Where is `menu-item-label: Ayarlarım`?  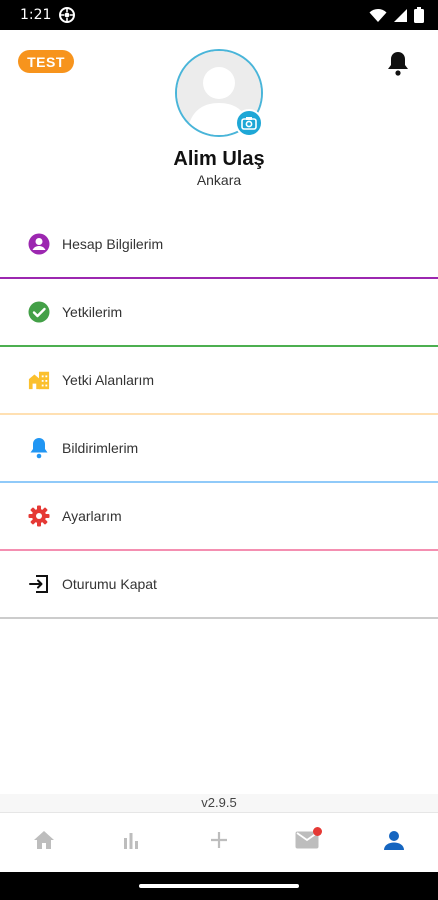
menu-item-label: Ayarlarım is located at coordinates (92, 516).